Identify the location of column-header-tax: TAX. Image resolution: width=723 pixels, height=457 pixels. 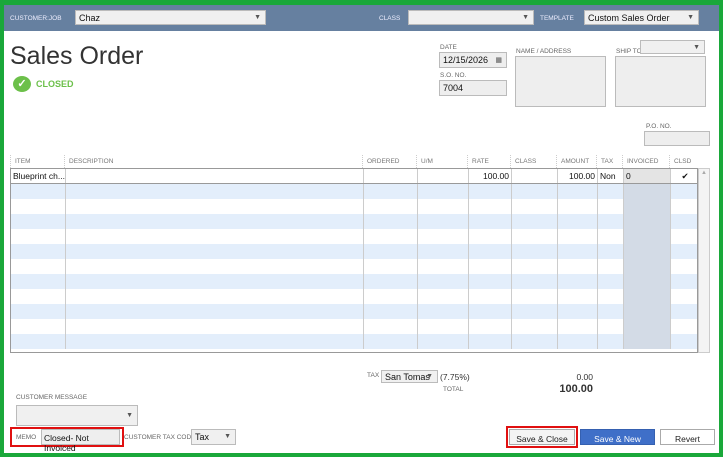
(609, 161).